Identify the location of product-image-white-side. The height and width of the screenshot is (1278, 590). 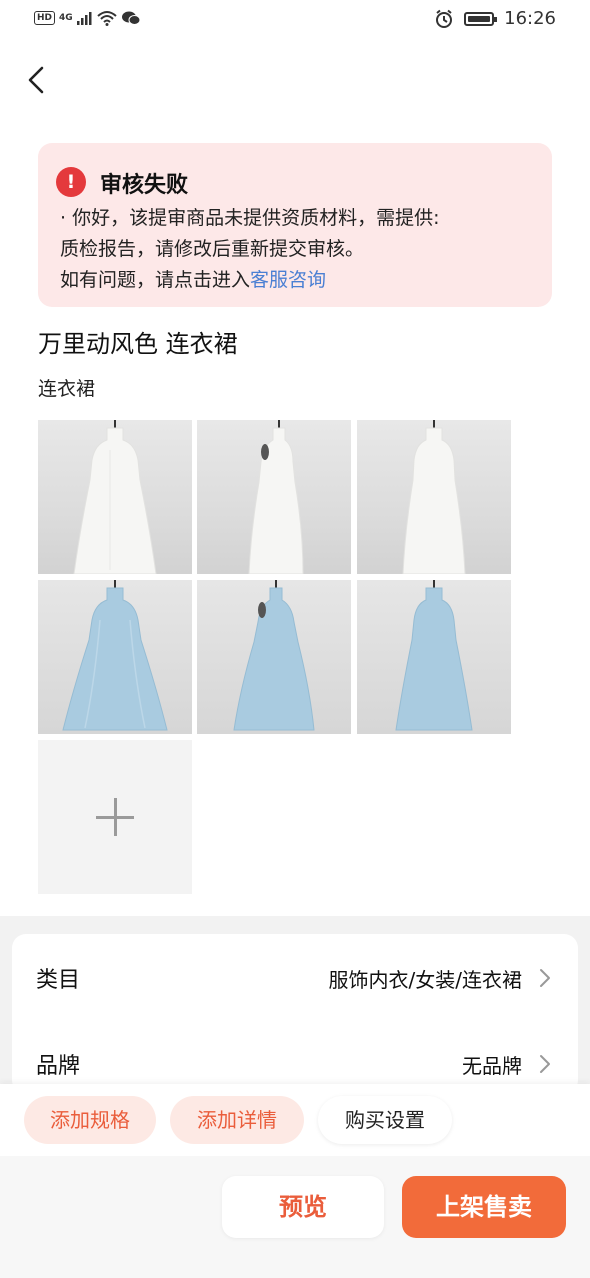
(274, 497).